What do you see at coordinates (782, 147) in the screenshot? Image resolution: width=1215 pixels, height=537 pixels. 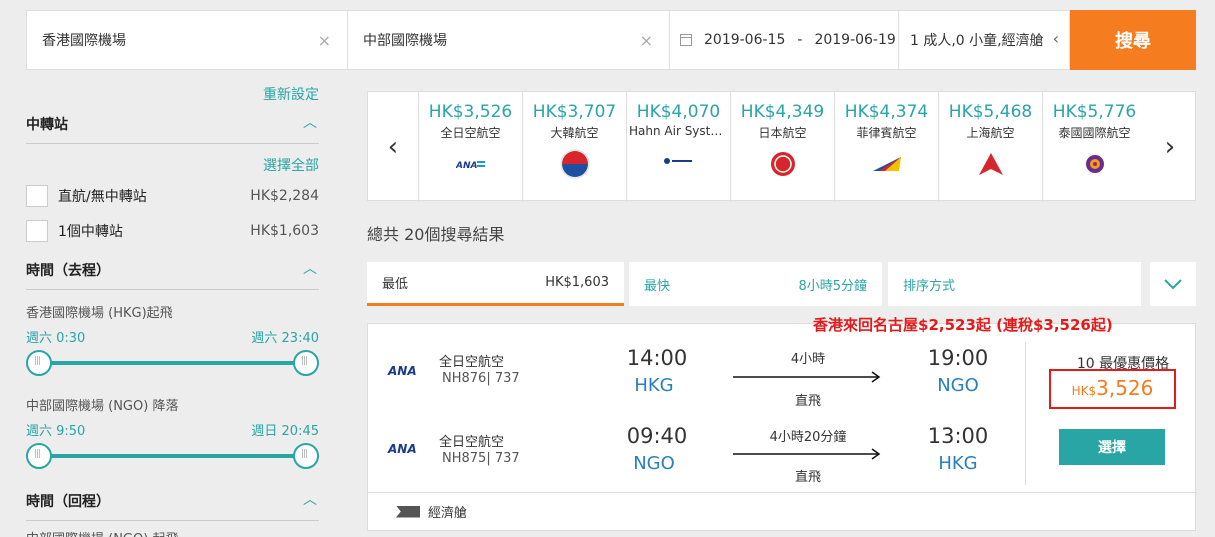 I see `airline-card: HK$4,349 日本航空` at bounding box center [782, 147].